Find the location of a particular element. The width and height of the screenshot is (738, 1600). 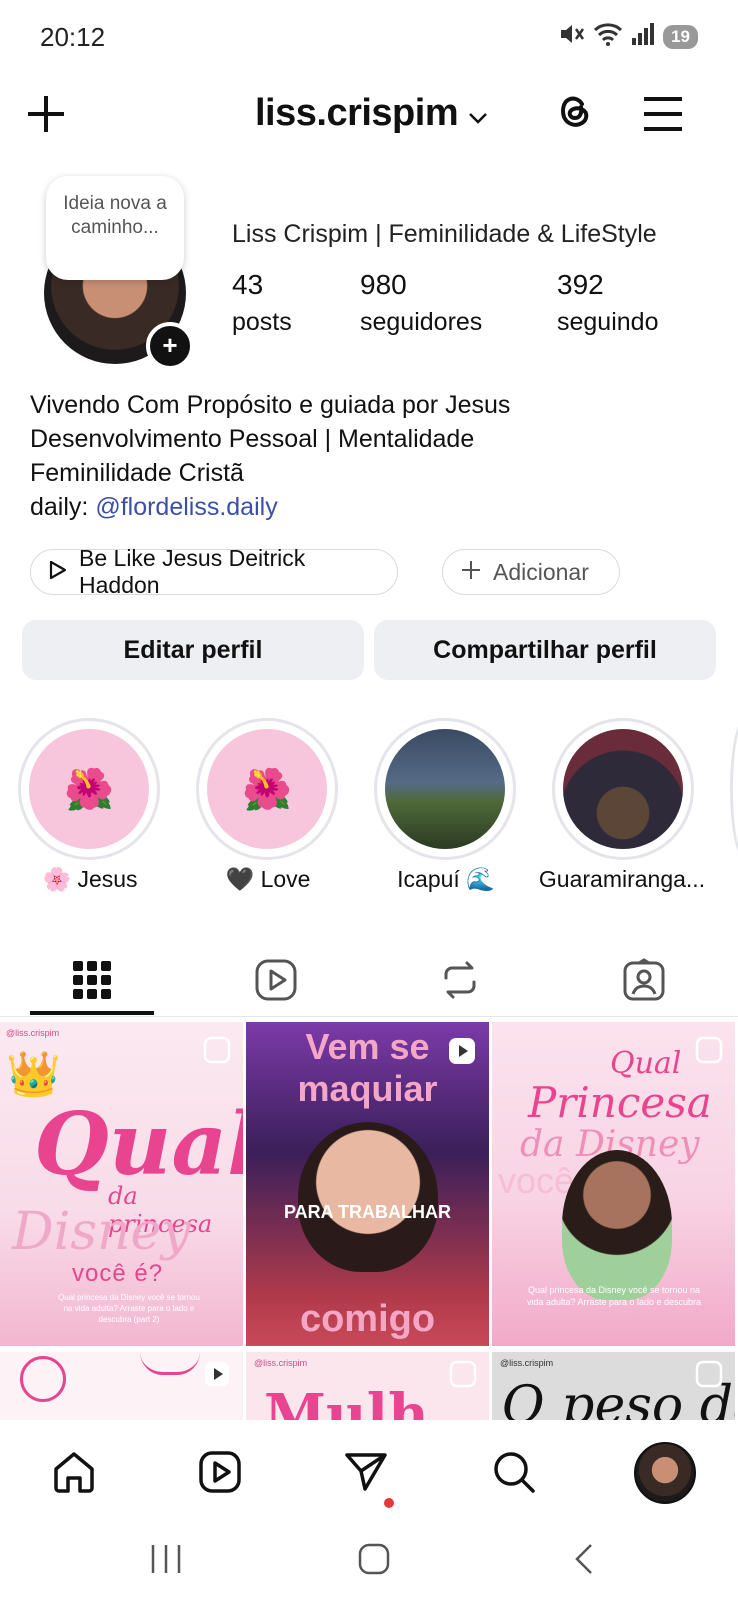

recent-apps-icon is located at coordinates (166, 1559).